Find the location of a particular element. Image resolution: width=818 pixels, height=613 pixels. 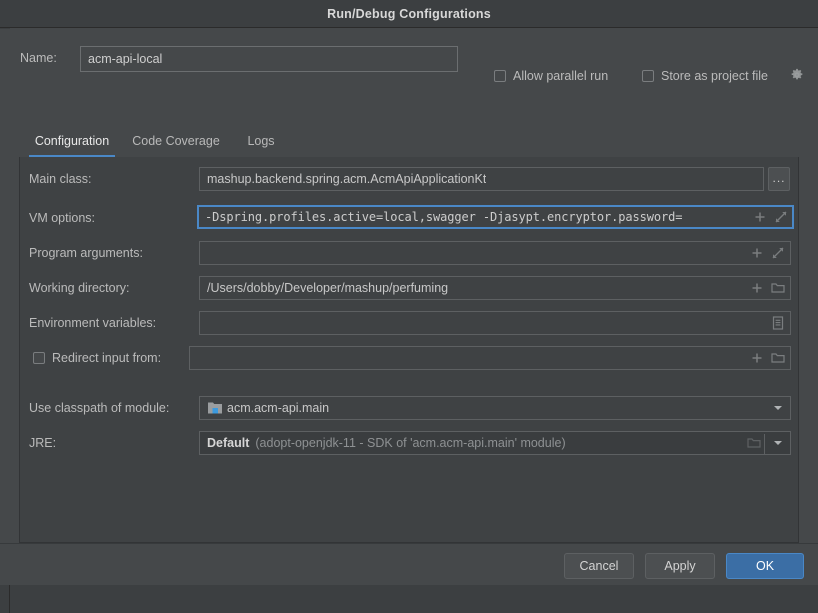

working-directory-input: /Users/dobby/Developer/mashup/perfuming is located at coordinates (495, 288).